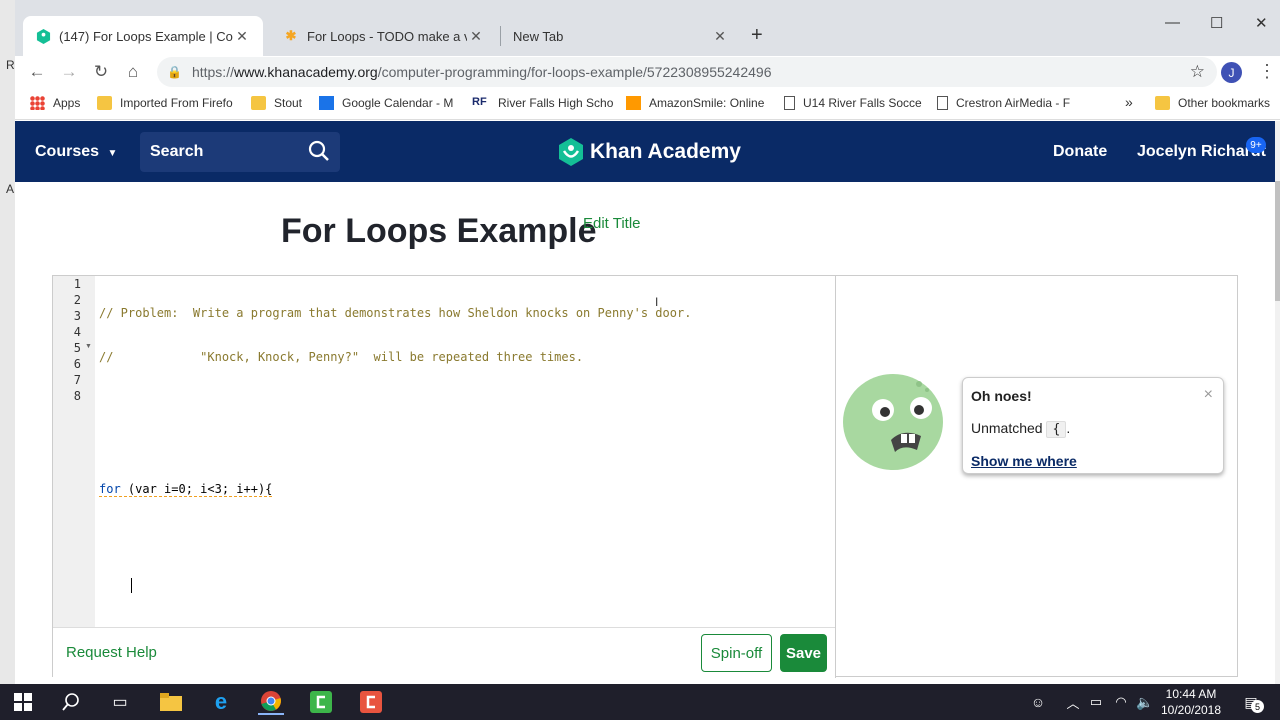  Describe the element at coordinates (439, 231) in the screenshot. I see `page-title: For Loops Example` at that location.